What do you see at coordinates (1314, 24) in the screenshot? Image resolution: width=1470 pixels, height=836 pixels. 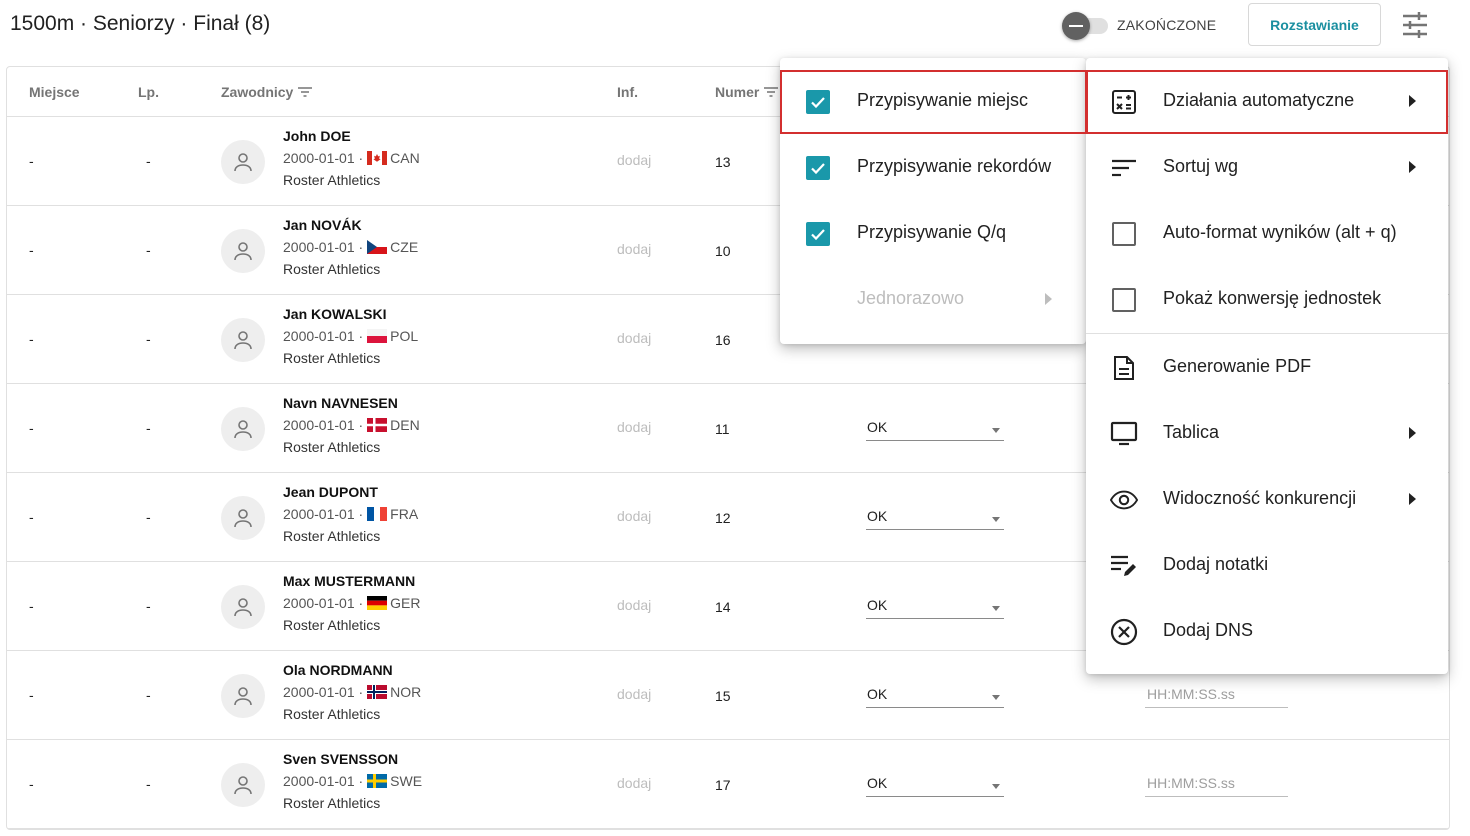 I see `seeding-button: Rozstawianie` at bounding box center [1314, 24].